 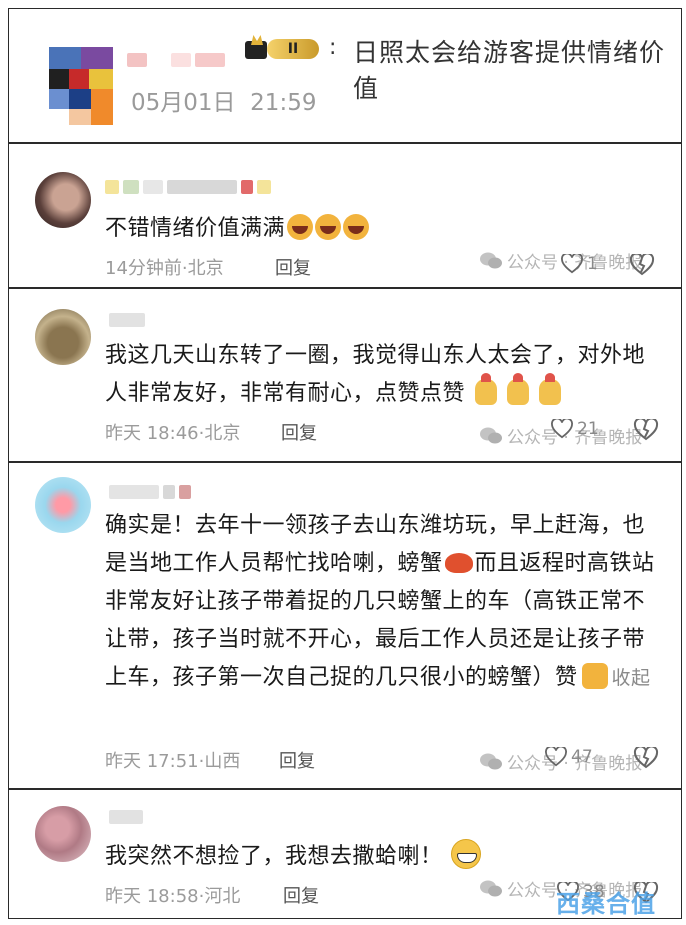 I want to click on poster-avatar, so click(x=81, y=87).